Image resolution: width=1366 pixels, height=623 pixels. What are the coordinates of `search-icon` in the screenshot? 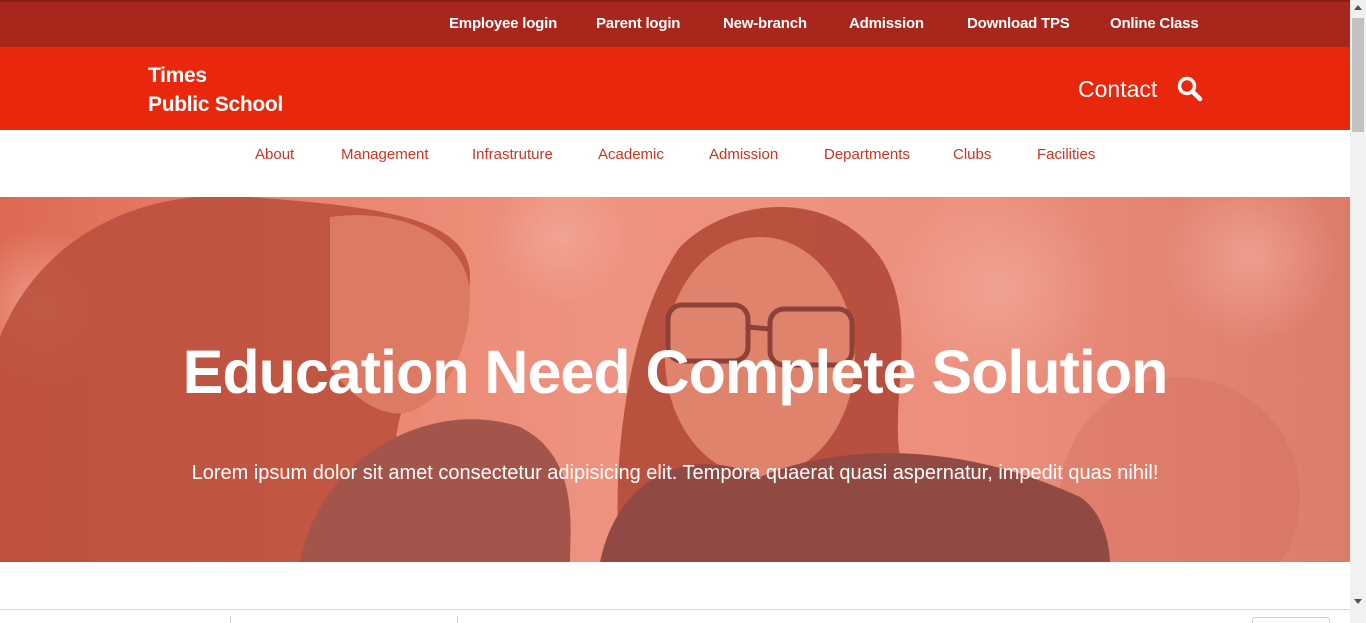 It's located at (1190, 89).